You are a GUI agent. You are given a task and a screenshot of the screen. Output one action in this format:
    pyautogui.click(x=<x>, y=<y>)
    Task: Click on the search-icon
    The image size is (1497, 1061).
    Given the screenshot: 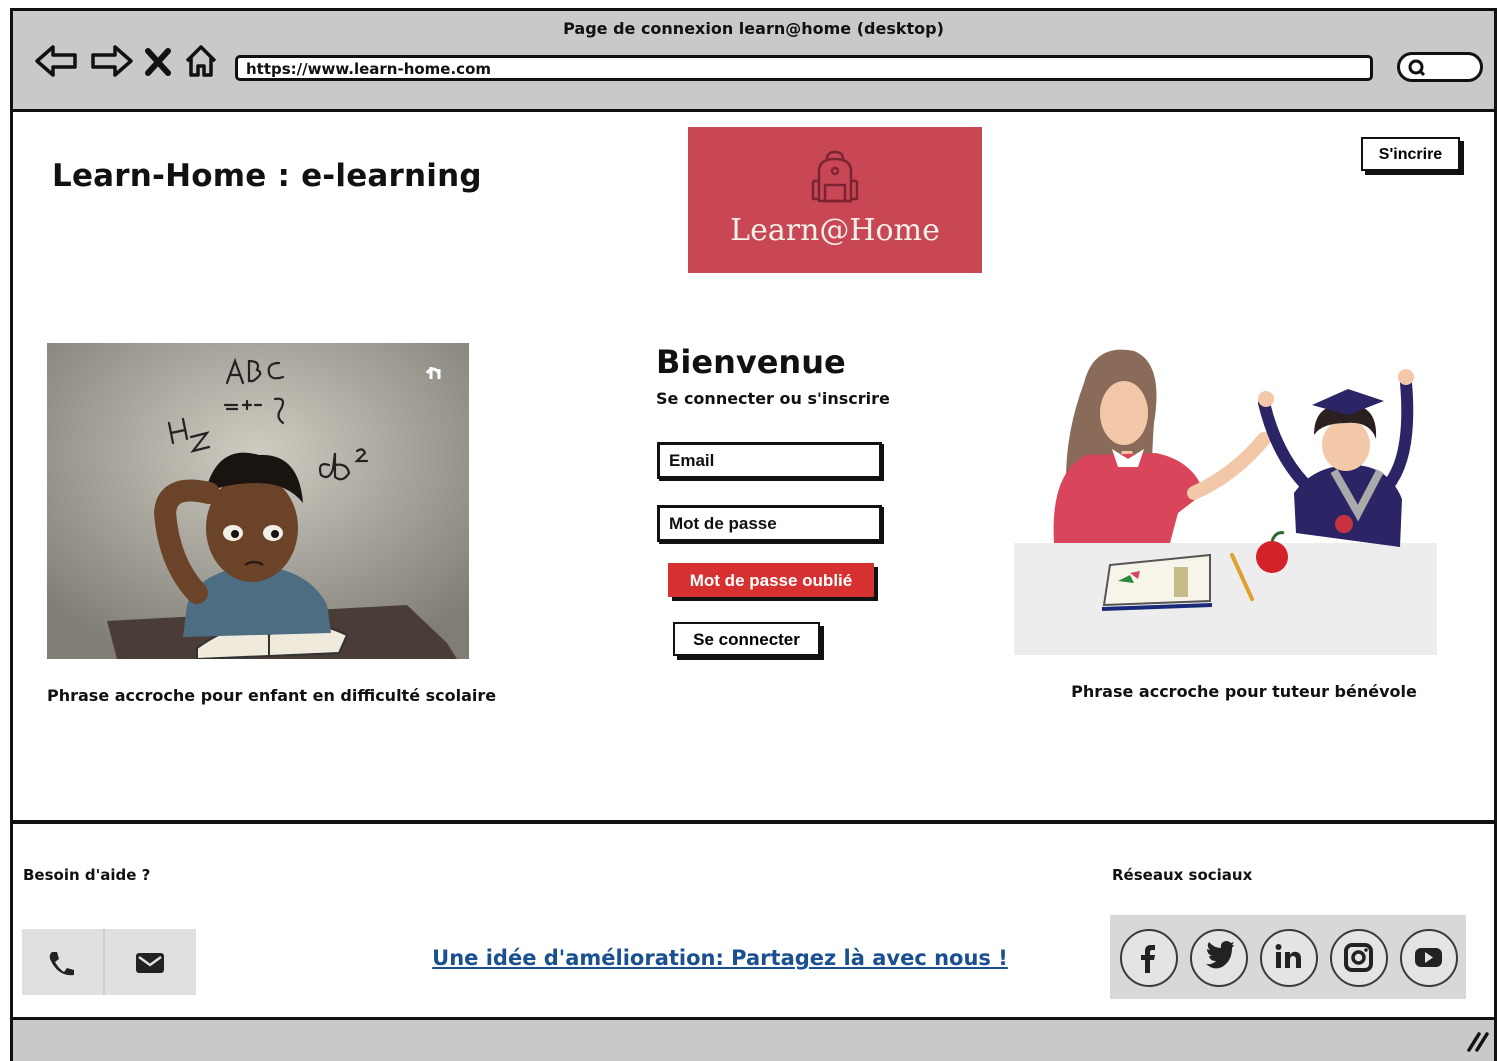 What is the action you would take?
    pyautogui.click(x=1417, y=68)
    